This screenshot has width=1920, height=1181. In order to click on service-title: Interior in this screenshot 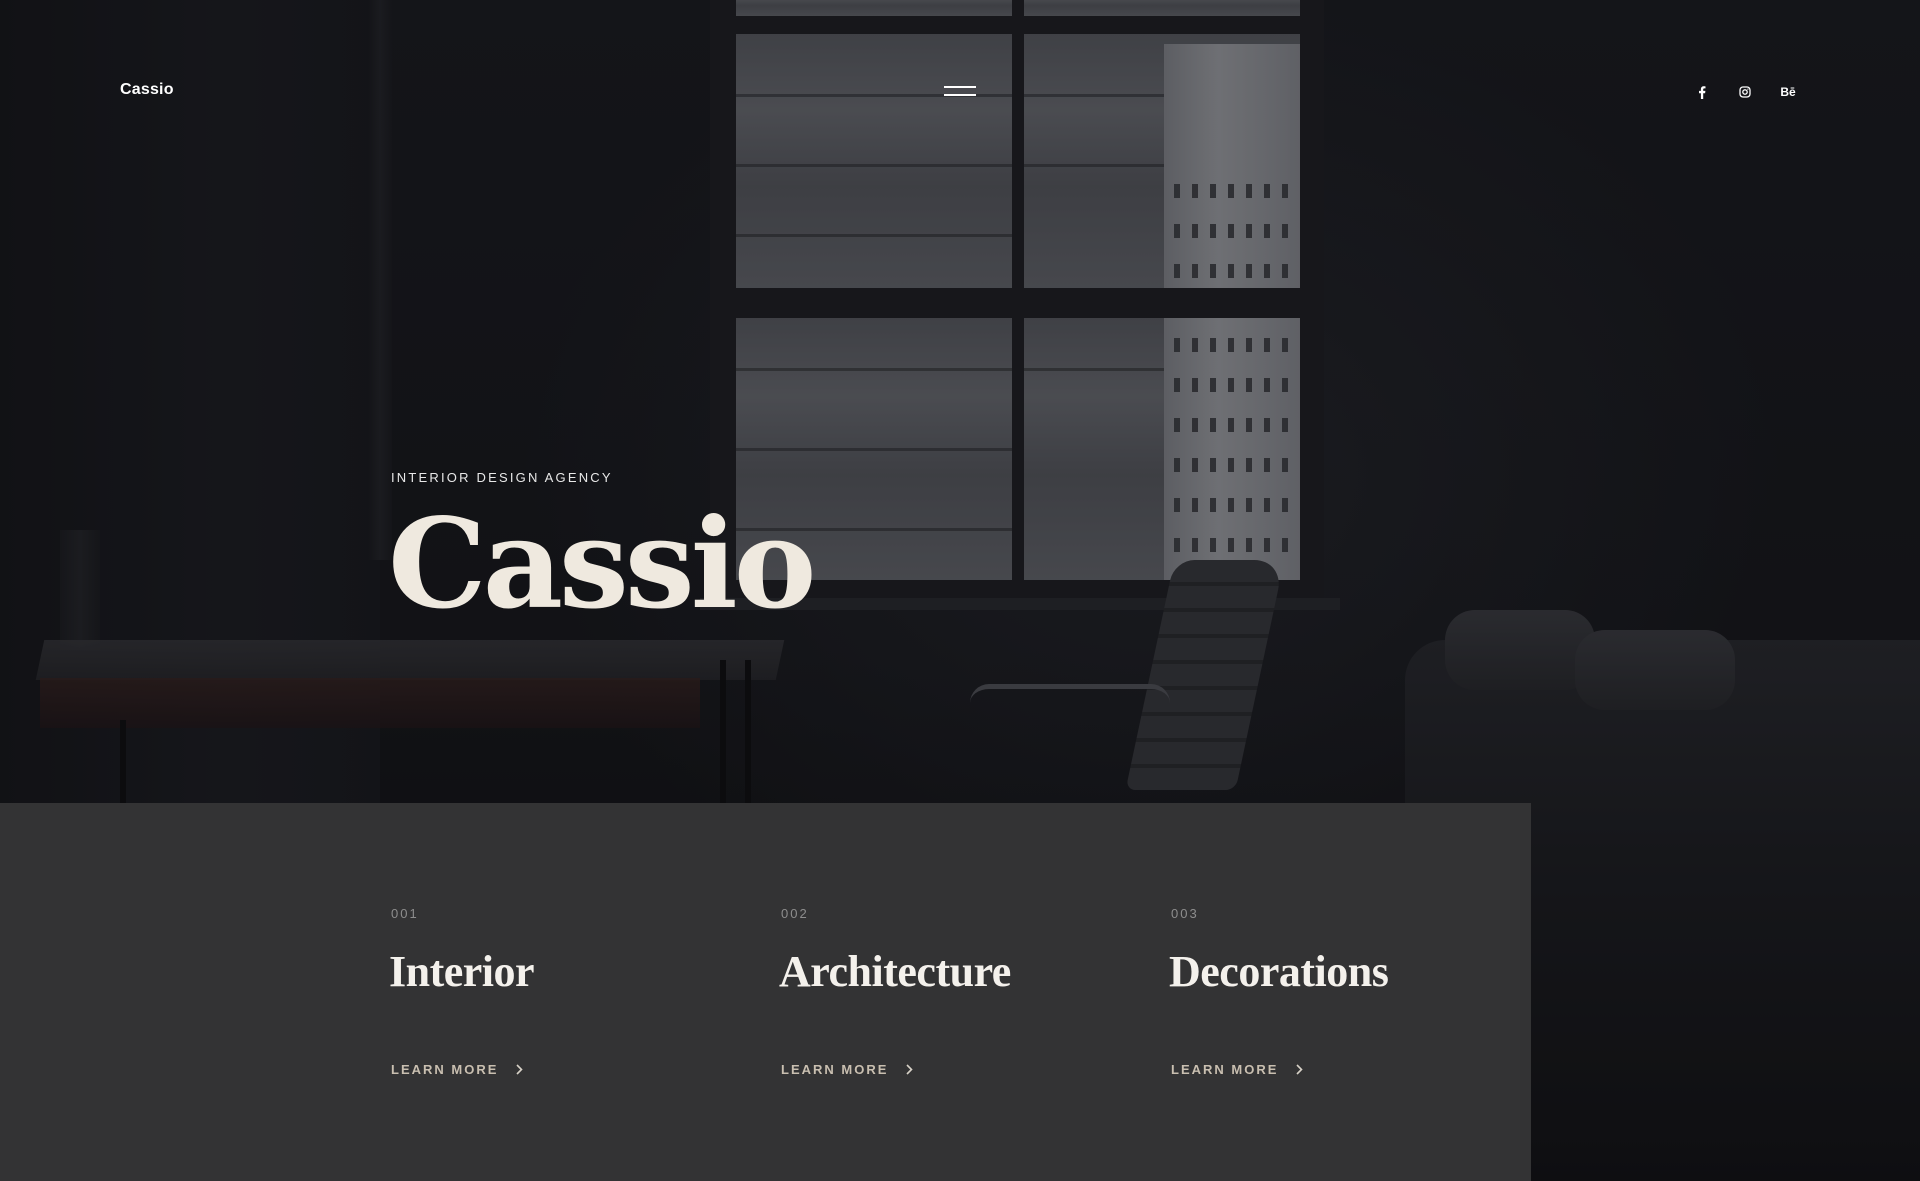, I will do `click(462, 971)`.